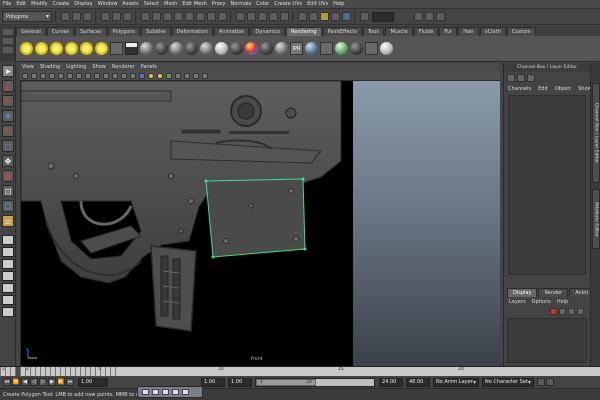 The width and height of the screenshot is (600, 400). What do you see at coordinates (170, 4) in the screenshot?
I see `menu-mesh: Mesh` at bounding box center [170, 4].